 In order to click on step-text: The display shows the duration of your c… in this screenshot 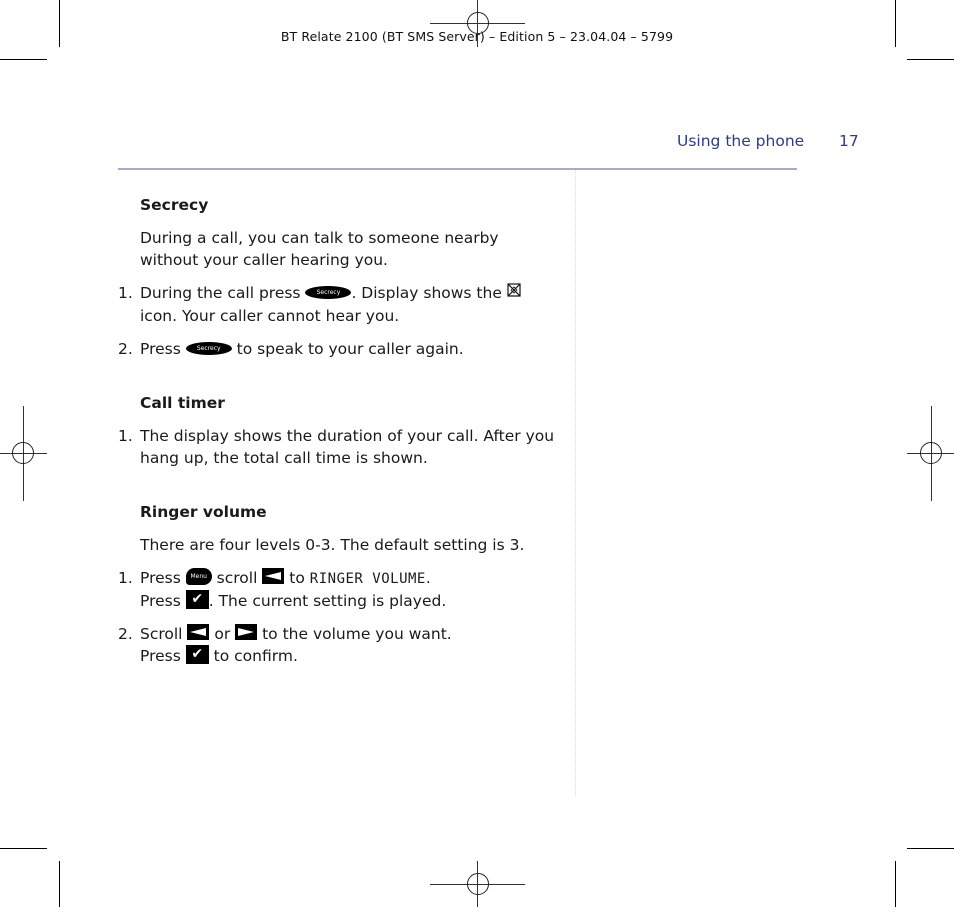, I will do `click(347, 446)`.